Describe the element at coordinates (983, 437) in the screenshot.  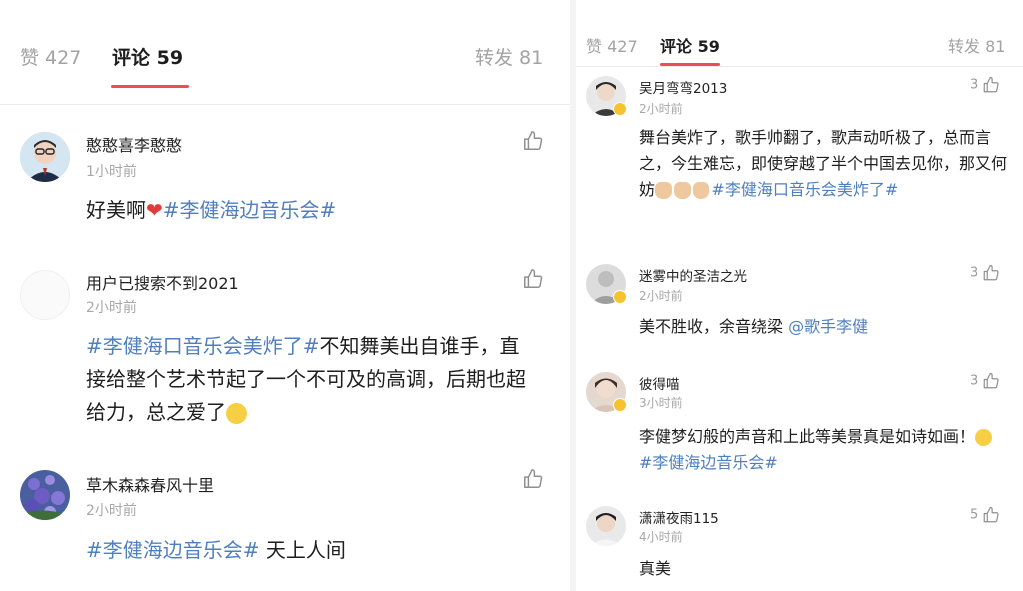
I see `smile-emoji-icon` at that location.